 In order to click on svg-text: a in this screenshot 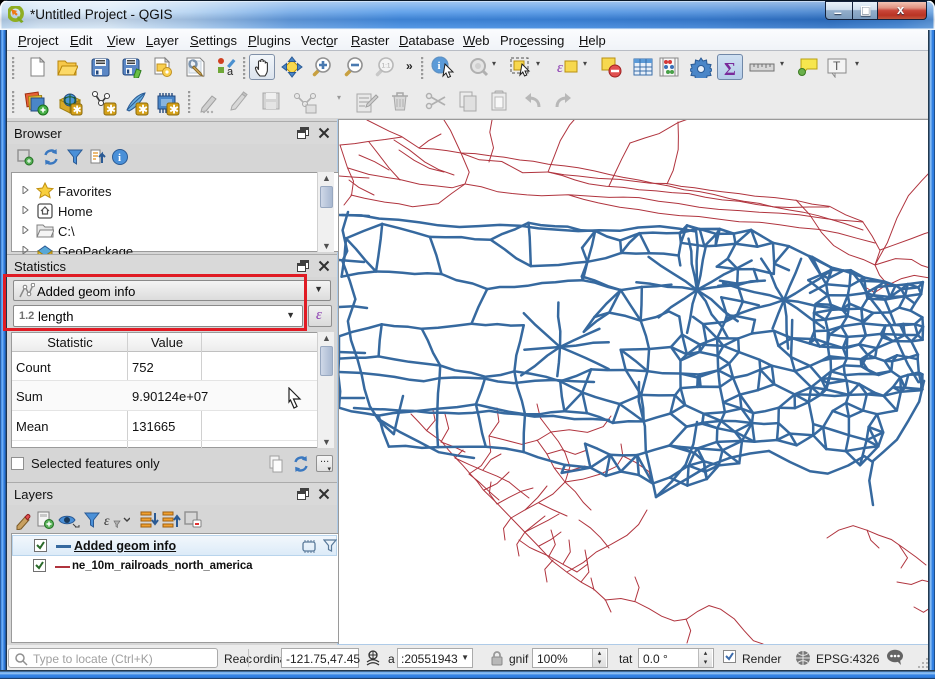, I will do `click(230, 72)`.